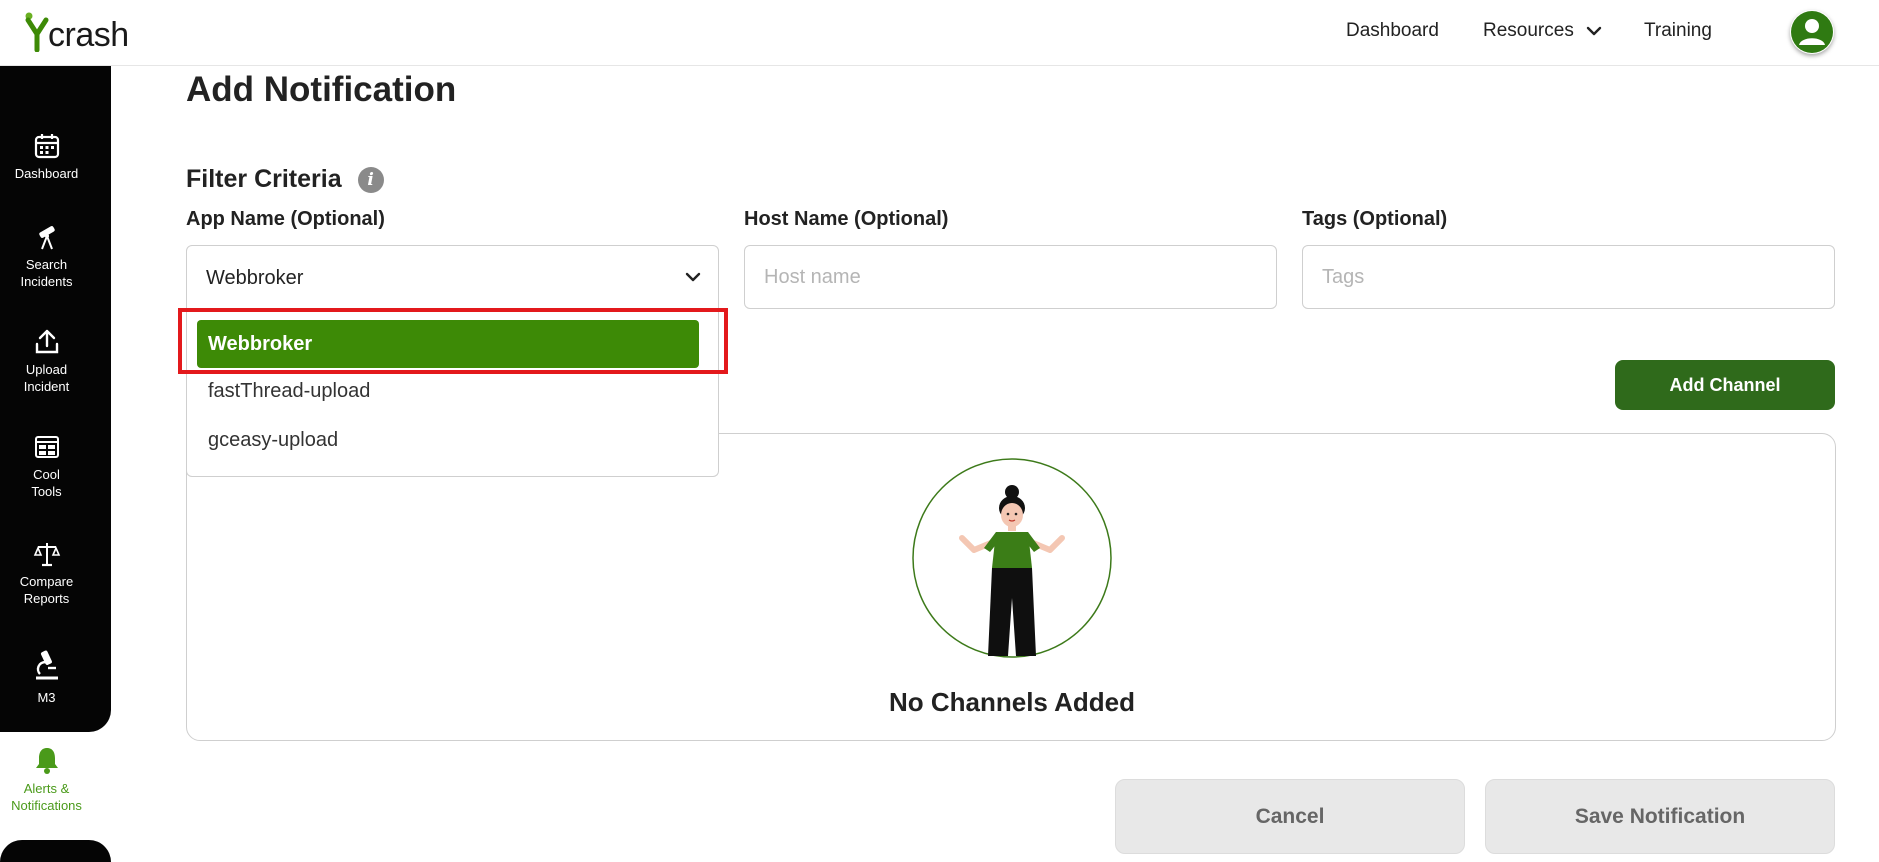 The width and height of the screenshot is (1879, 862). Describe the element at coordinates (46, 146) in the screenshot. I see `calendar-icon` at that location.